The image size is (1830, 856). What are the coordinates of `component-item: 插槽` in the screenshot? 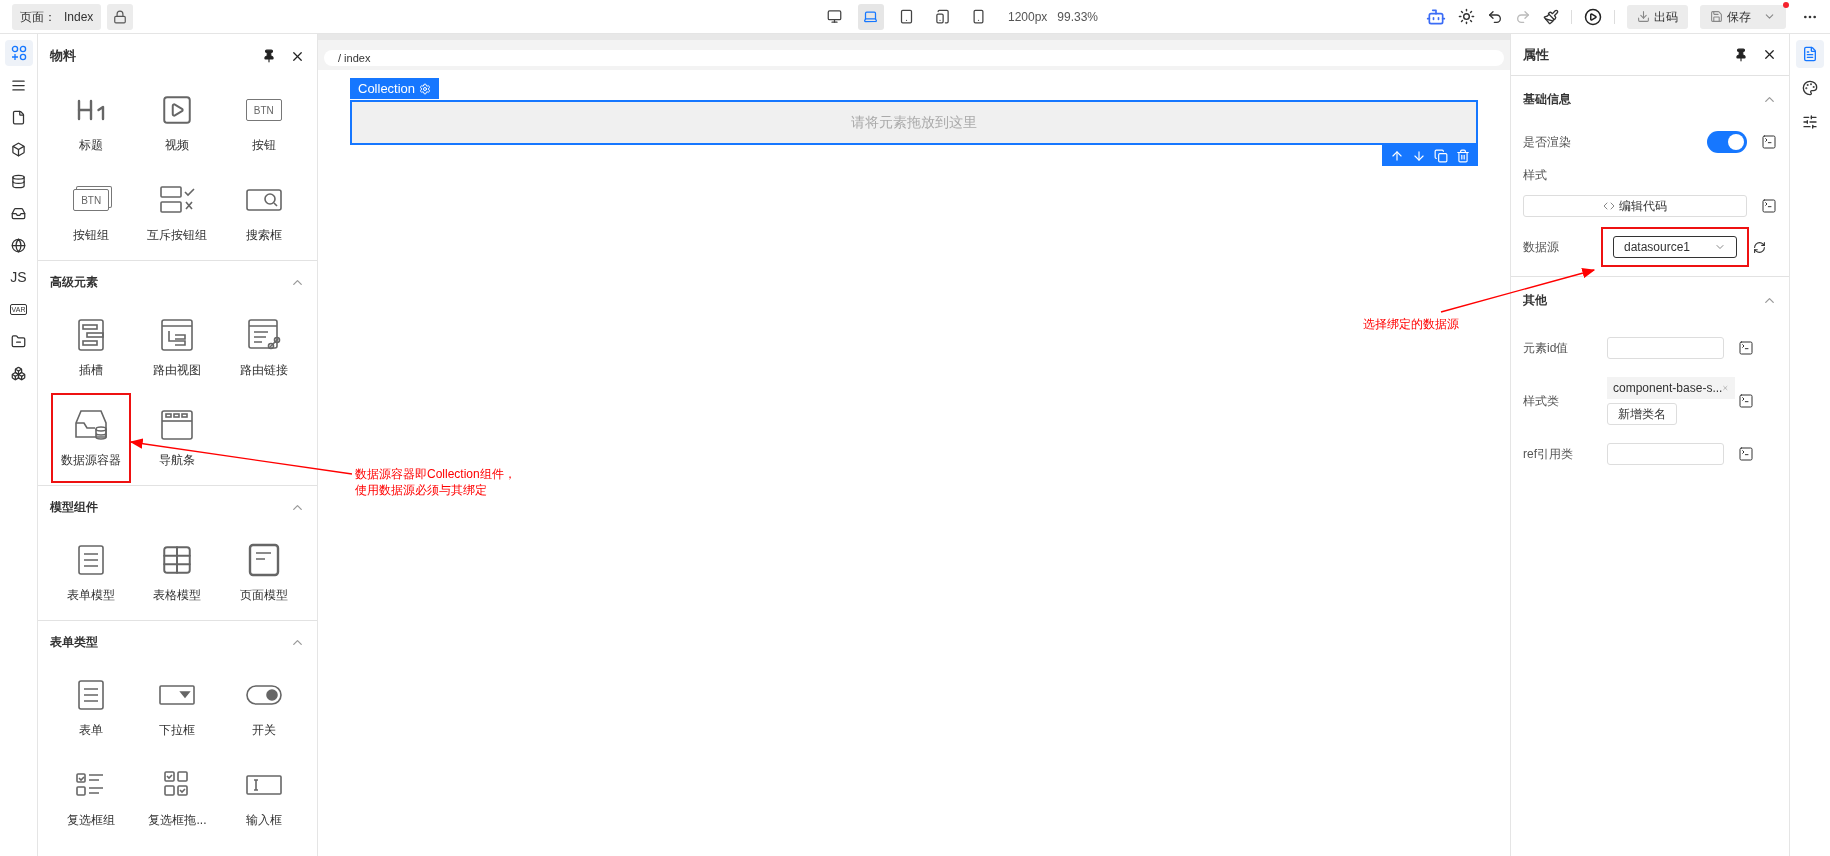 It's located at (91, 348).